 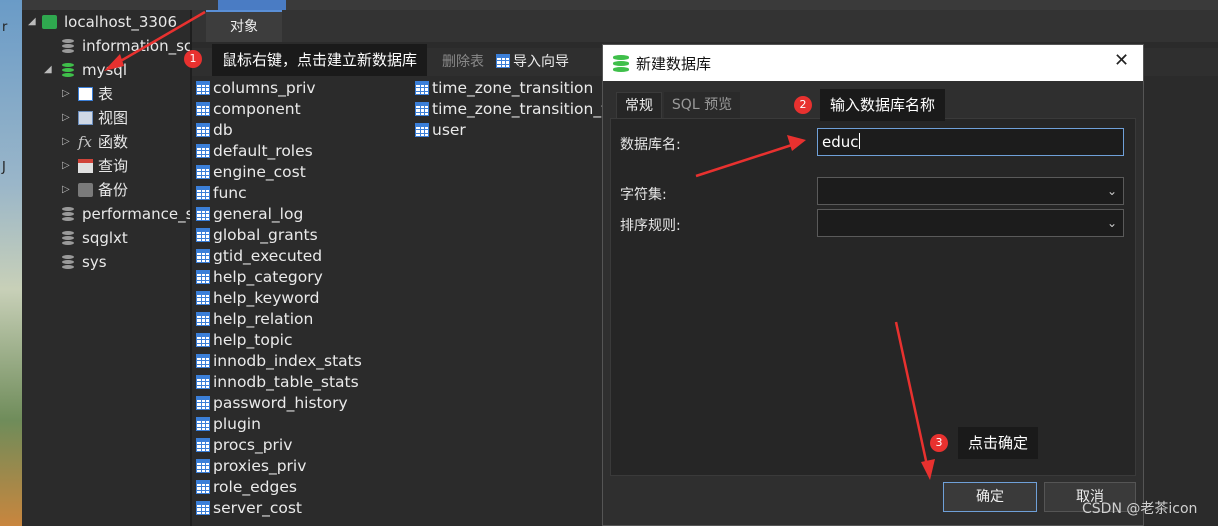 What do you see at coordinates (939, 443) in the screenshot?
I see `step-badge-3: 3` at bounding box center [939, 443].